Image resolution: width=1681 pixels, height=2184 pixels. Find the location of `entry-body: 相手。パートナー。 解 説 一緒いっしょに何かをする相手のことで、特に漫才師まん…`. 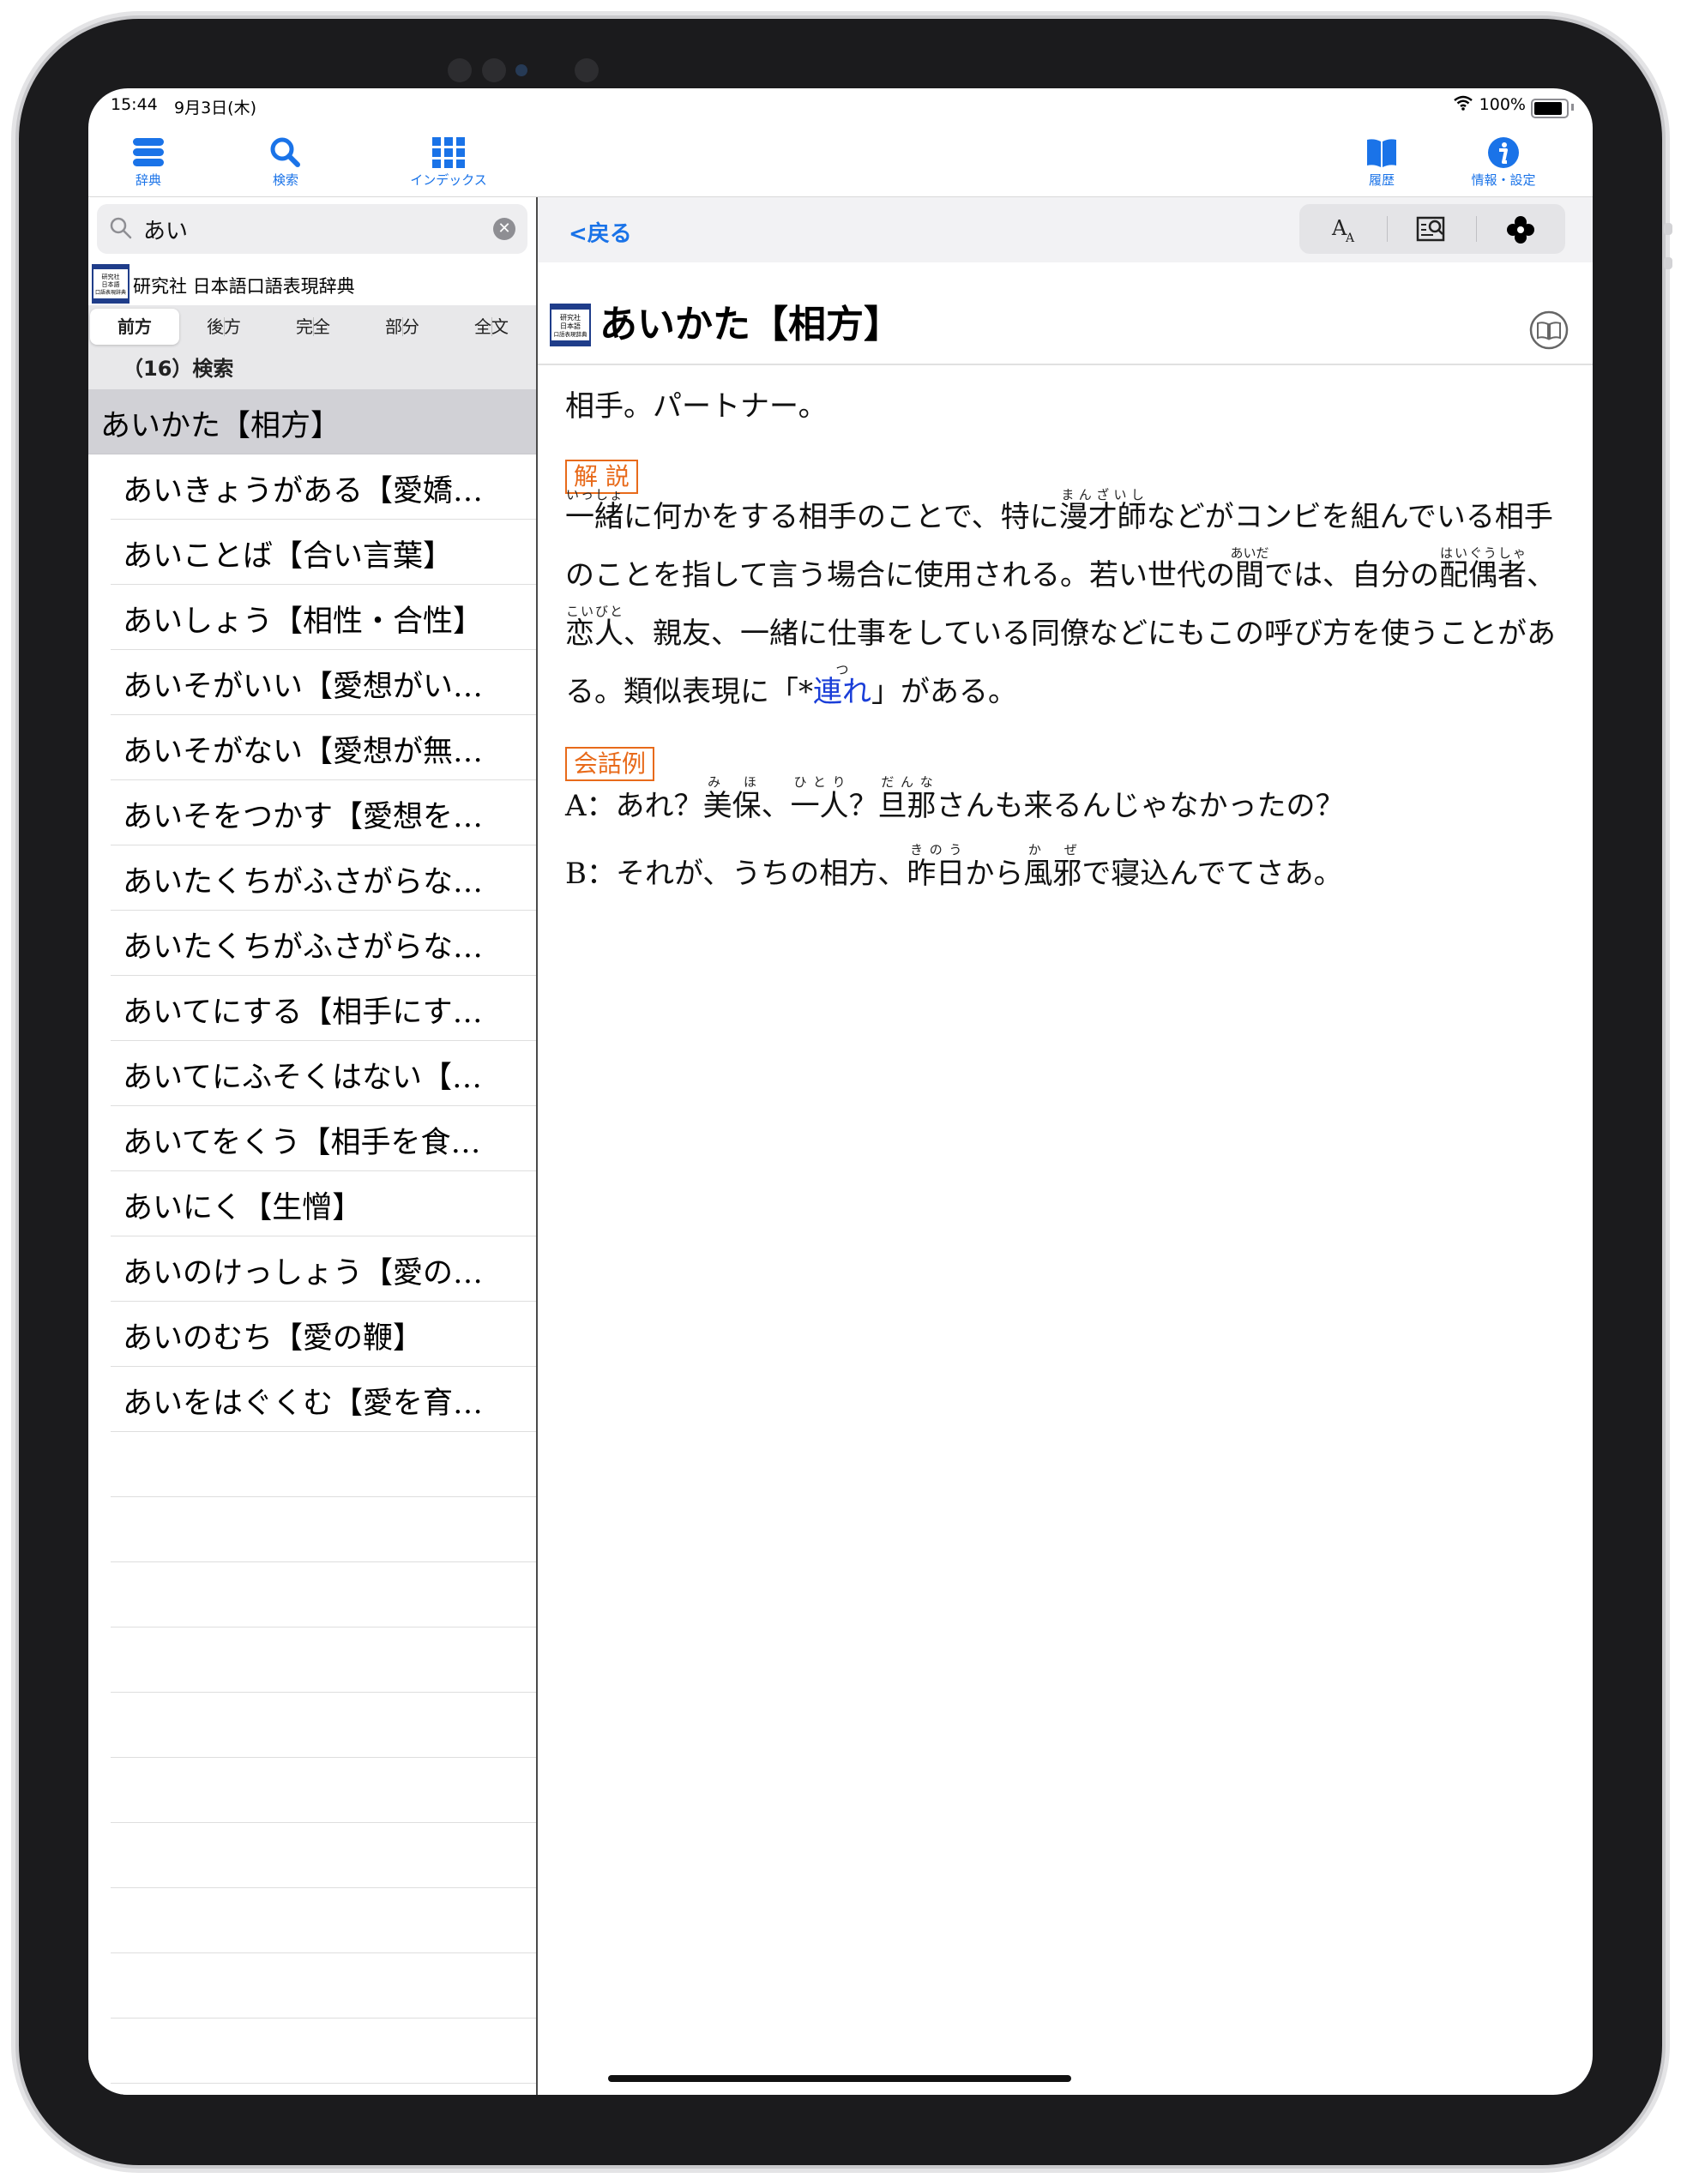

entry-body: 相手。パートナー。 解 説 一緒いっしょに何かをする相手のことで、特に漫才師まん… is located at coordinates (1071, 640).